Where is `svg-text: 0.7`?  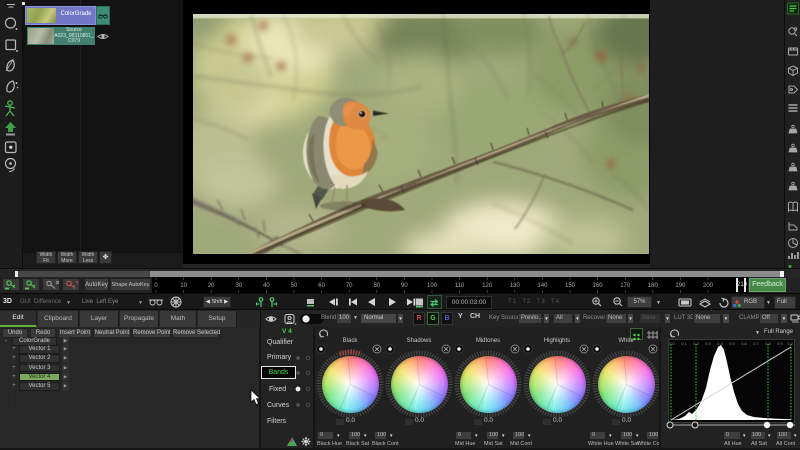
svg-text: 0.7 is located at coordinates (756, 343).